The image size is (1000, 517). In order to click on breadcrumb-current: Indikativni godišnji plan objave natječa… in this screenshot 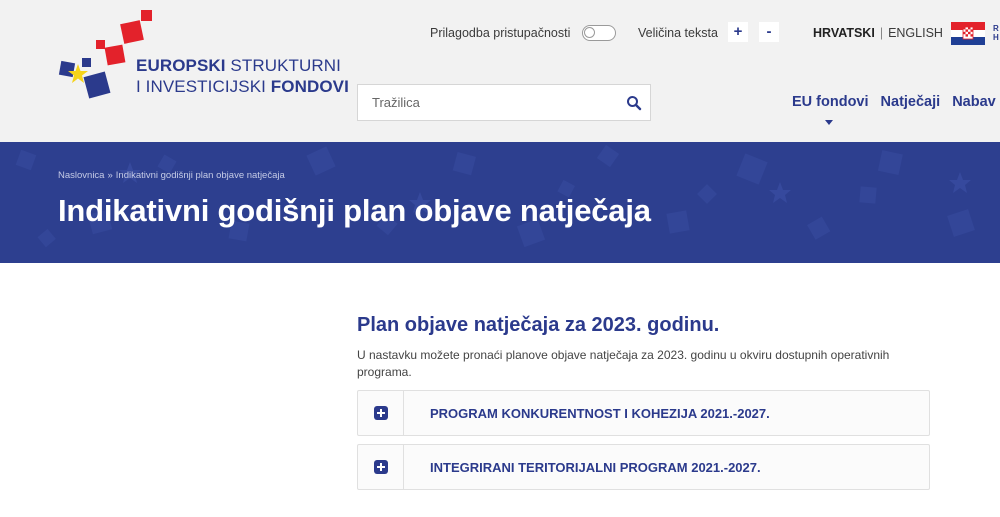, I will do `click(200, 175)`.